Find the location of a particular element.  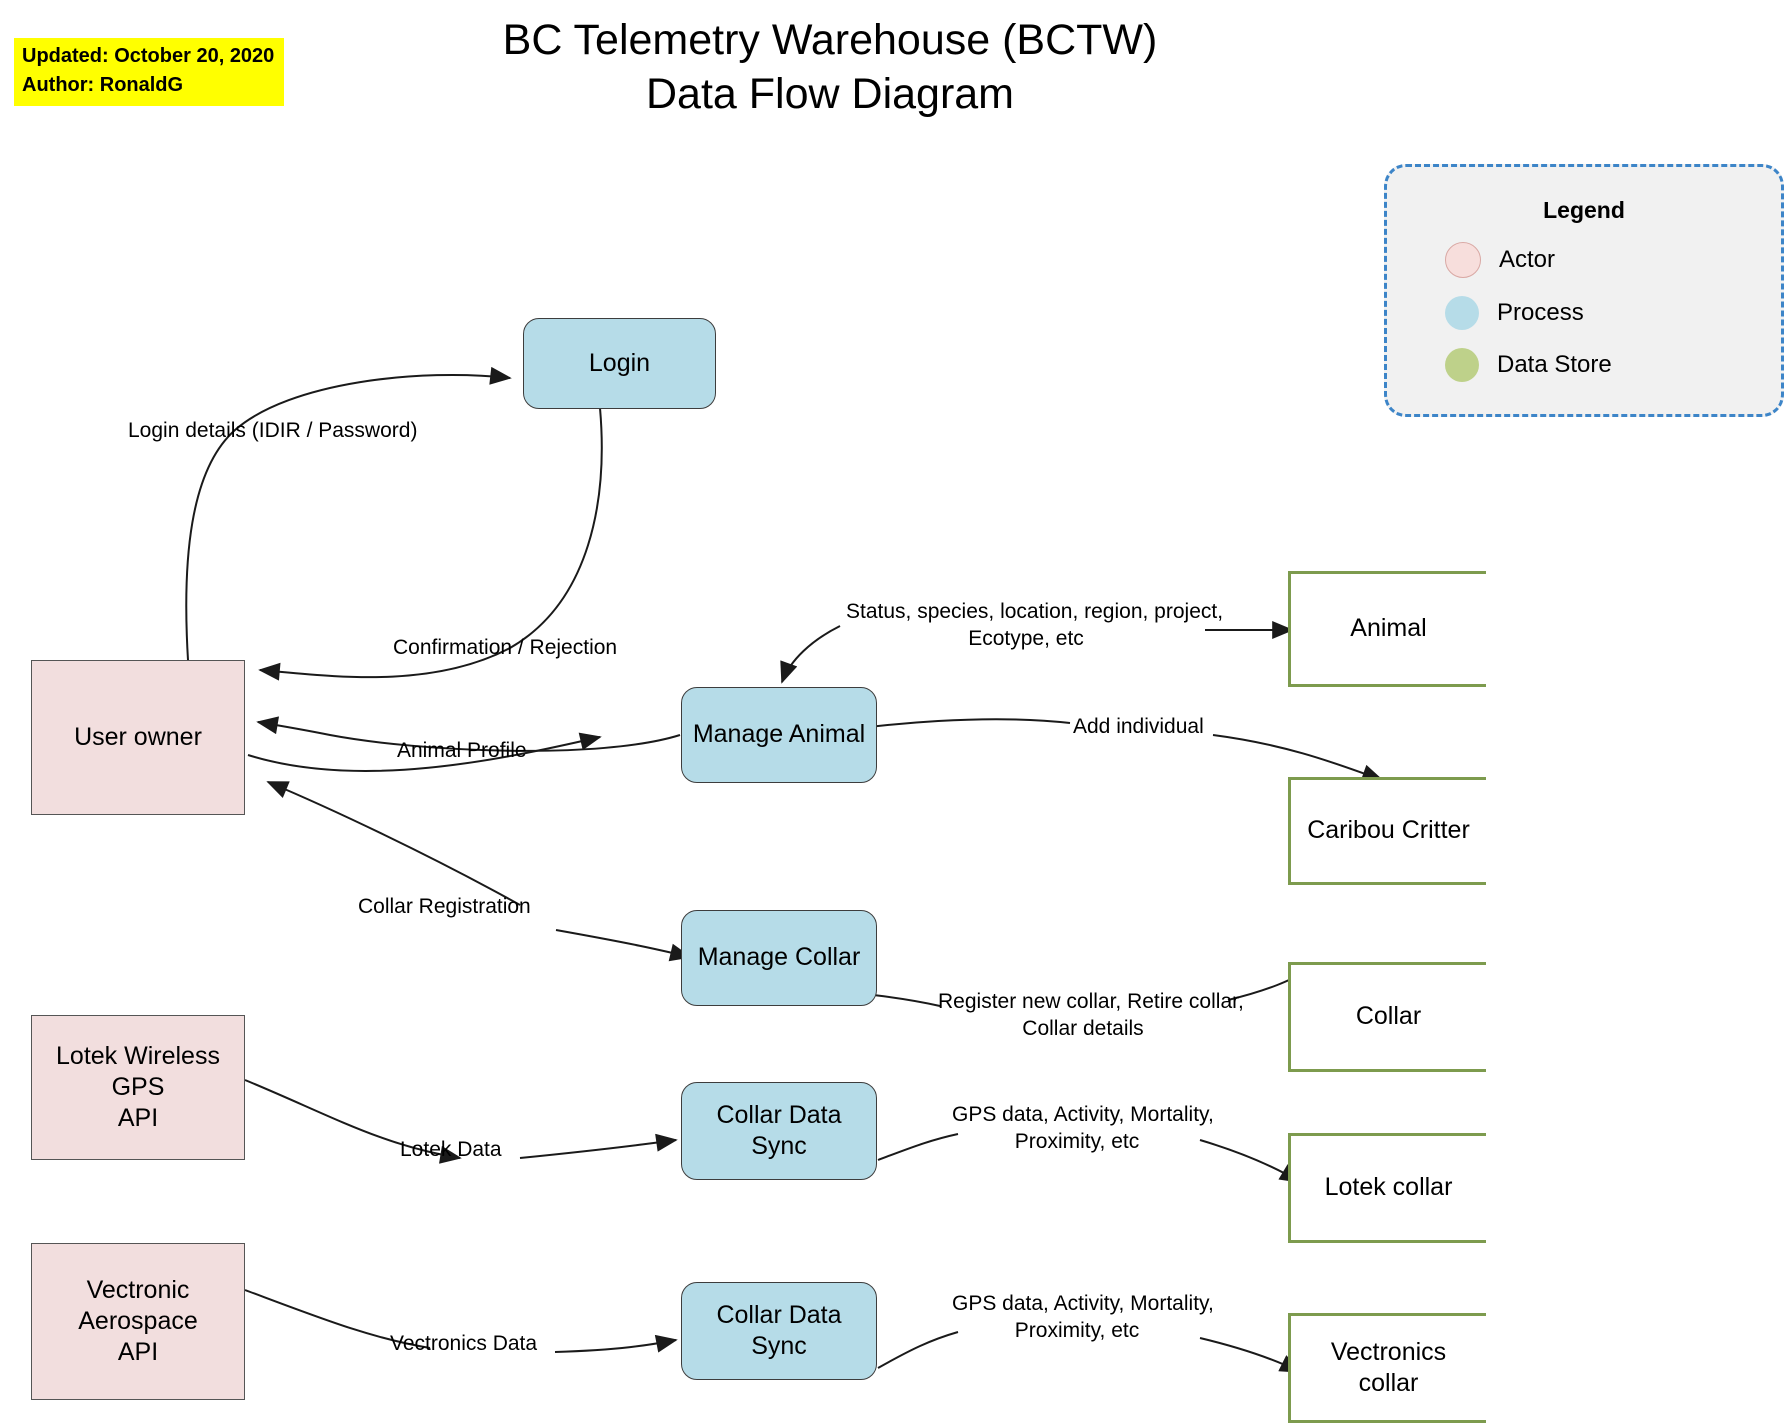

node-manage-animal-label: Manage Animal is located at coordinates (779, 734).